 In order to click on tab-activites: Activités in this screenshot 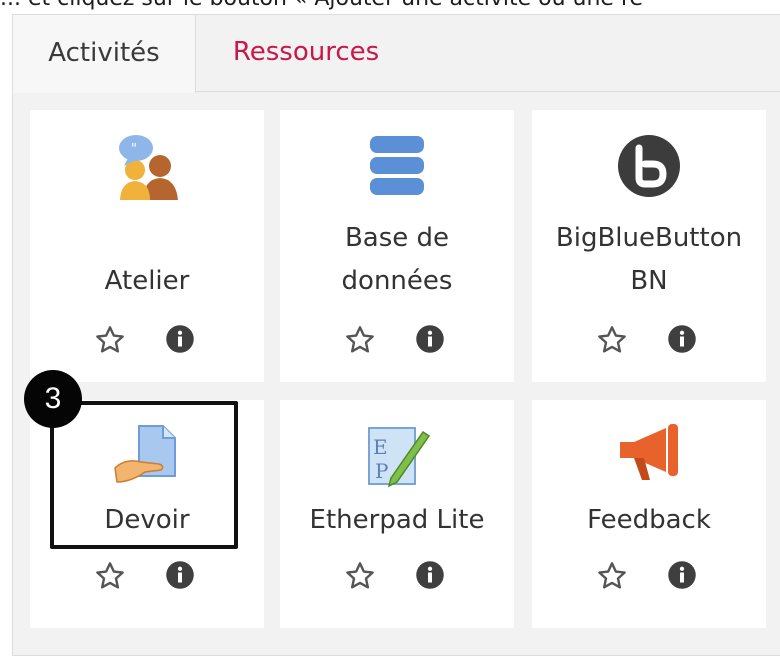, I will do `click(104, 53)`.